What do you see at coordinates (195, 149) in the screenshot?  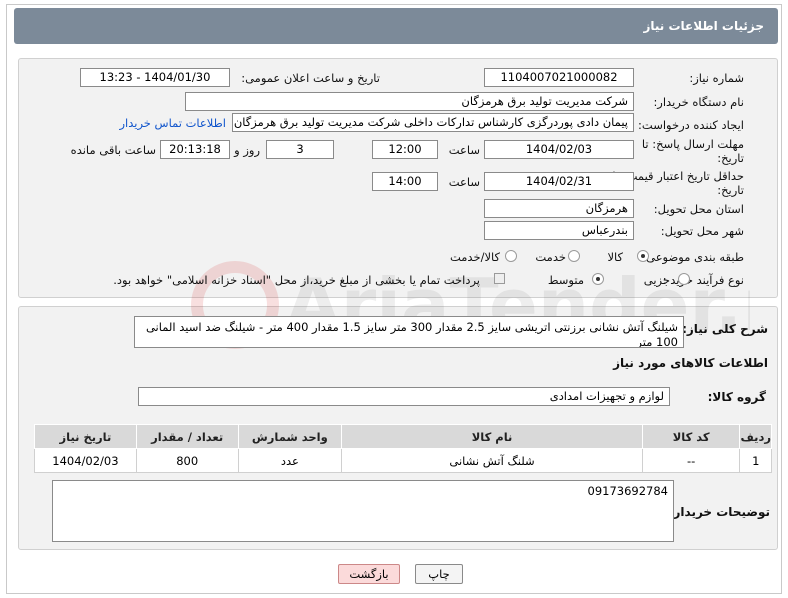 I see `remaining-time-field: 20:13:18` at bounding box center [195, 149].